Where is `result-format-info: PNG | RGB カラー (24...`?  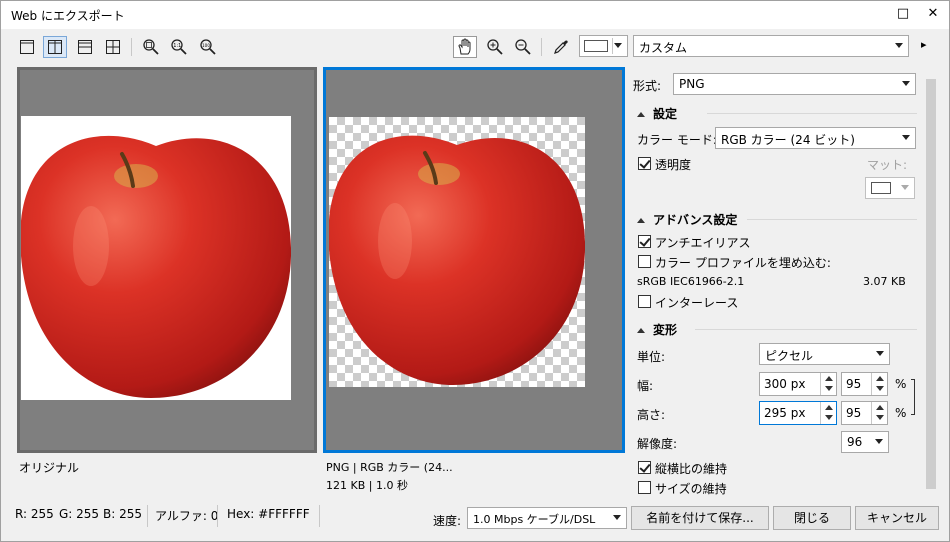 result-format-info: PNG | RGB カラー (24... is located at coordinates (389, 467).